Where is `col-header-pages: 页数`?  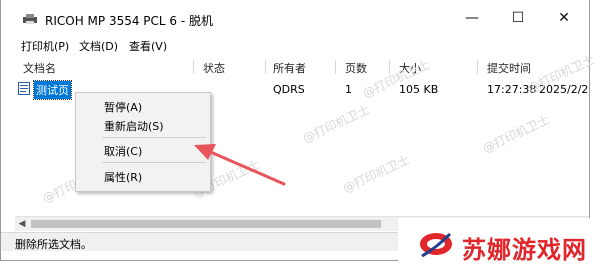
col-header-pages: 页数 is located at coordinates (356, 68).